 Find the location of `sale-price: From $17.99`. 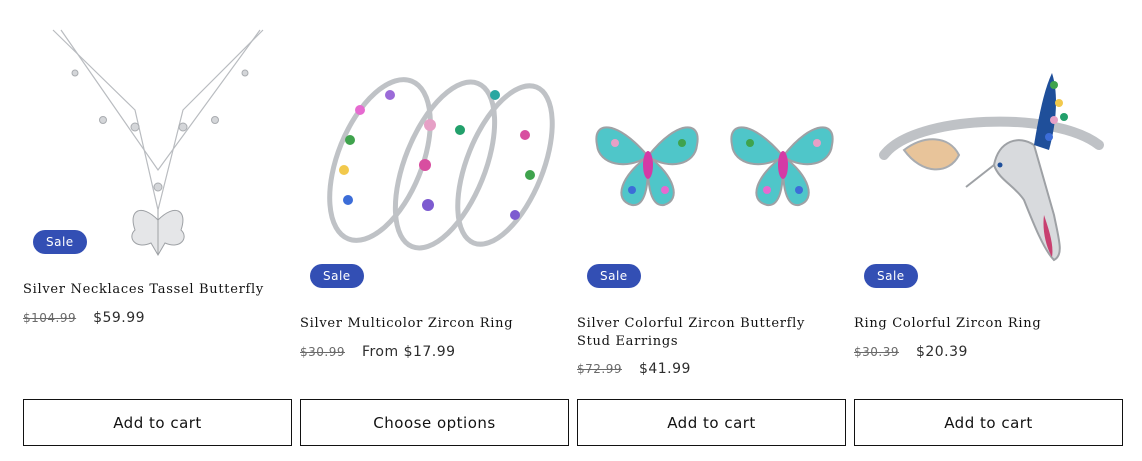

sale-price: From $17.99 is located at coordinates (408, 352).